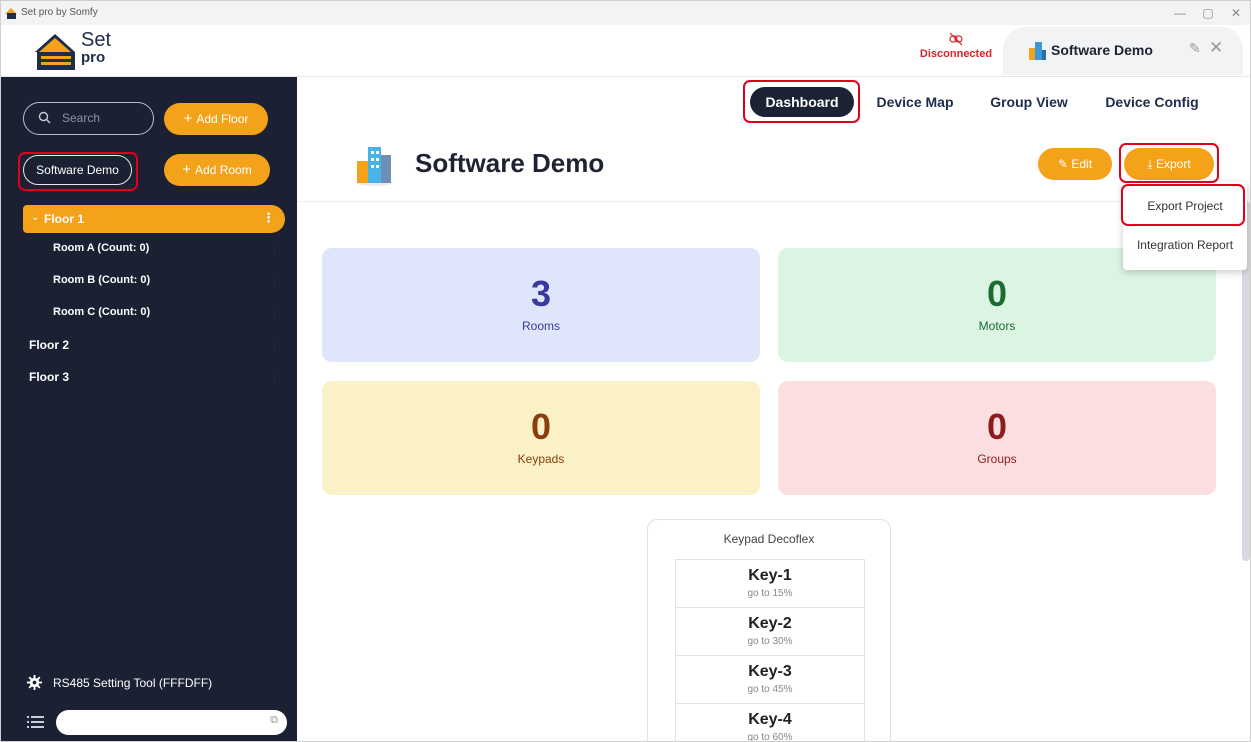 The width and height of the screenshot is (1251, 742). I want to click on add-floor-label: Add Floor, so click(222, 119).